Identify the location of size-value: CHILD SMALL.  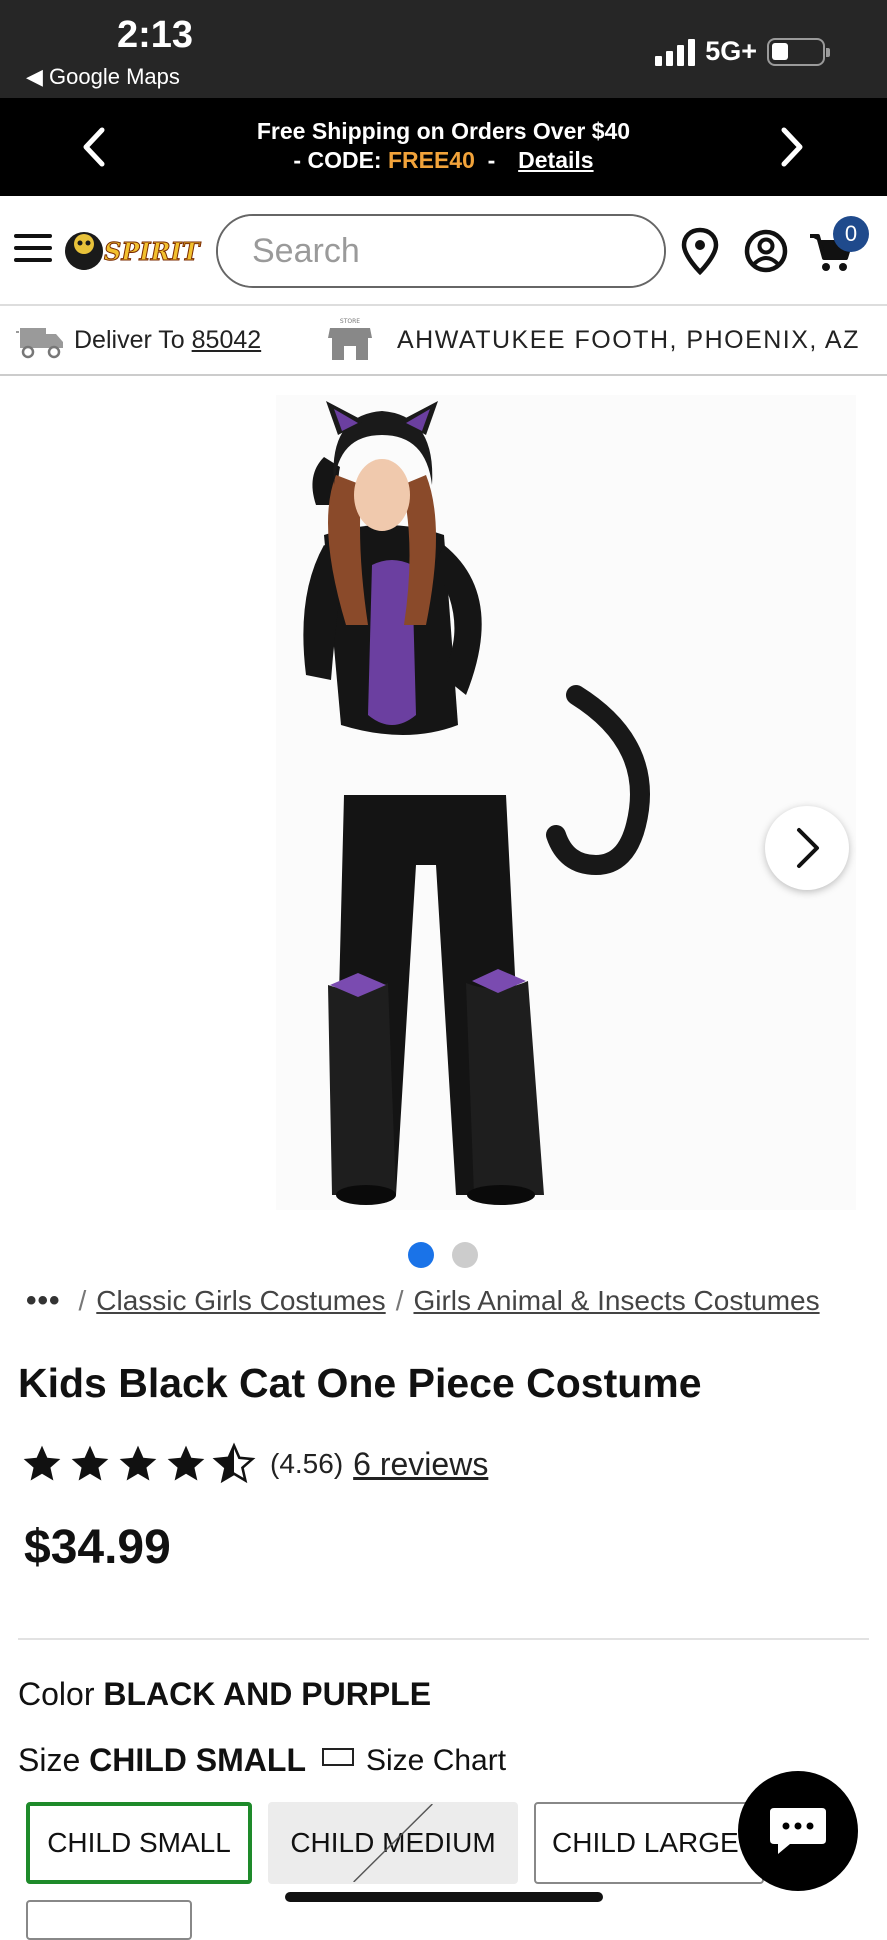
(197, 1760).